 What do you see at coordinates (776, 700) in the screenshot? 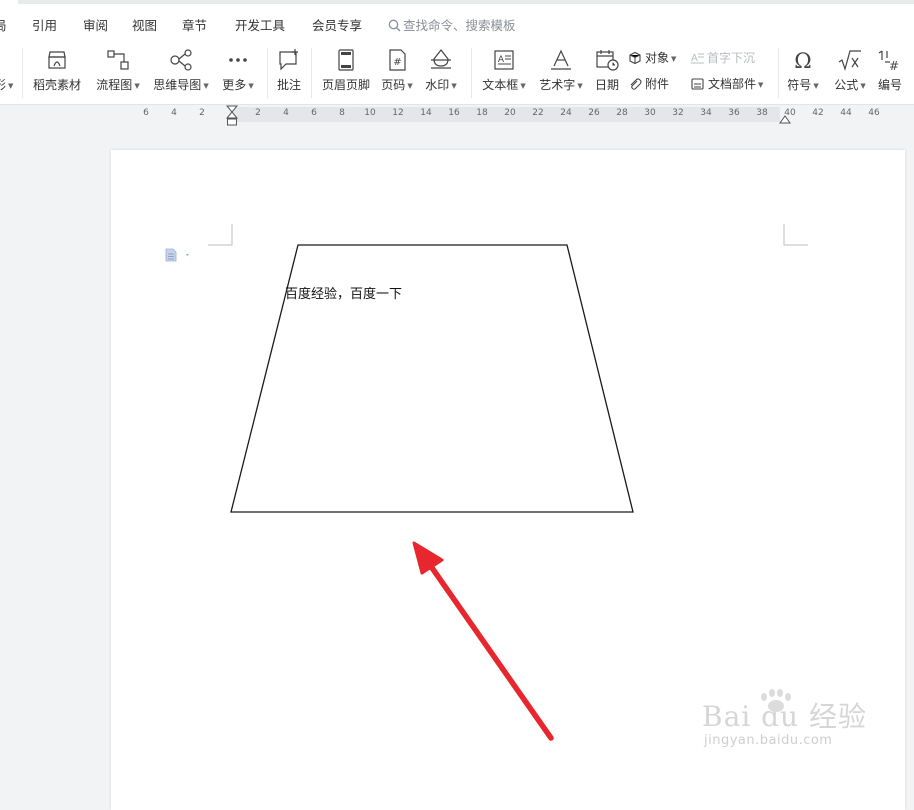
I see `paw-logo-icon` at bounding box center [776, 700].